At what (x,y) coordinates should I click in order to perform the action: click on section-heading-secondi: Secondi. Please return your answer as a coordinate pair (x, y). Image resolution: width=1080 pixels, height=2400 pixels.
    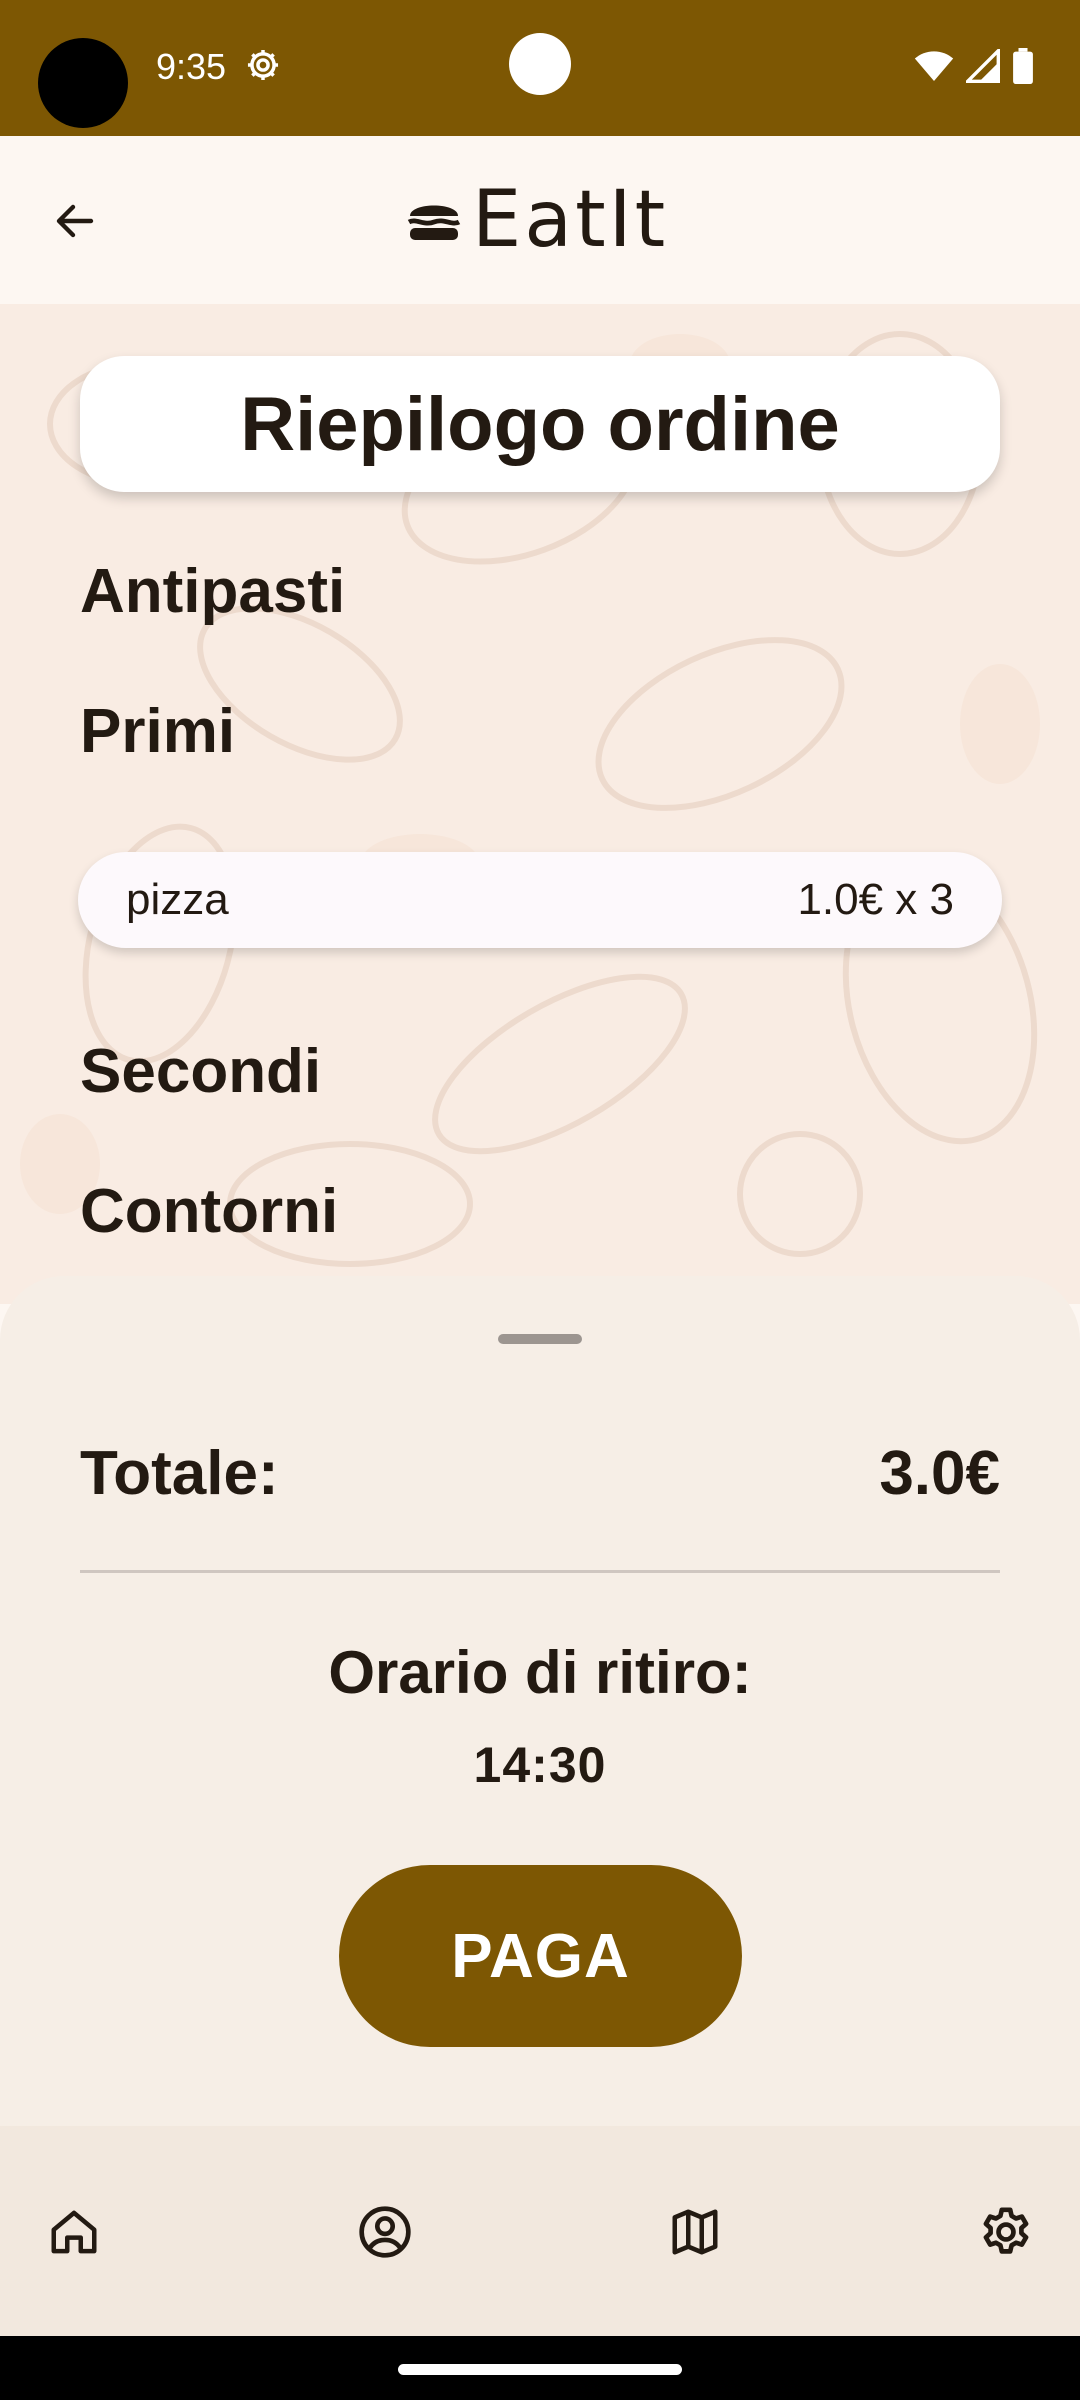
    Looking at the image, I should click on (201, 1071).